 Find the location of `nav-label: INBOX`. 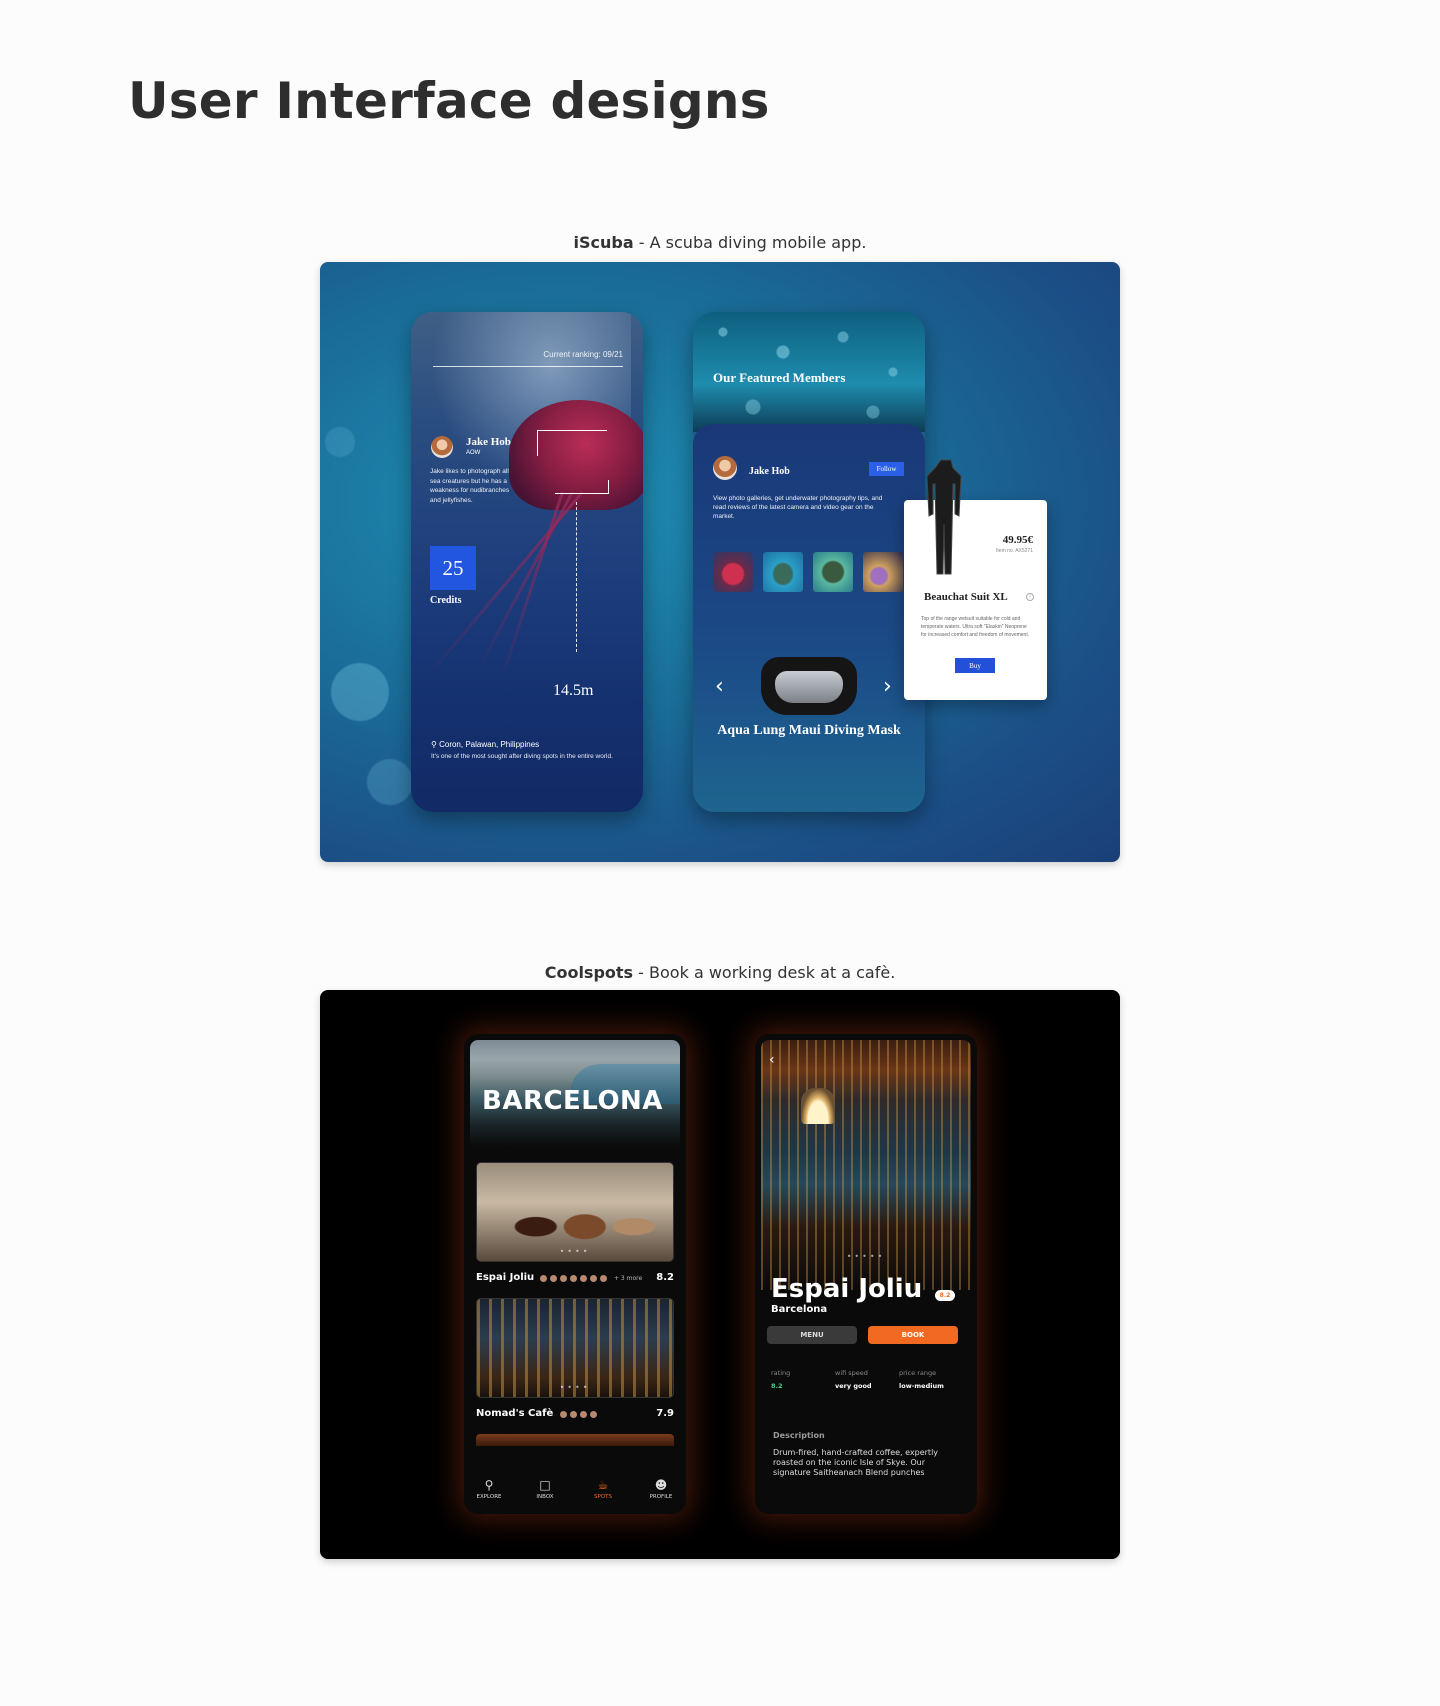

nav-label: INBOX is located at coordinates (545, 1497).